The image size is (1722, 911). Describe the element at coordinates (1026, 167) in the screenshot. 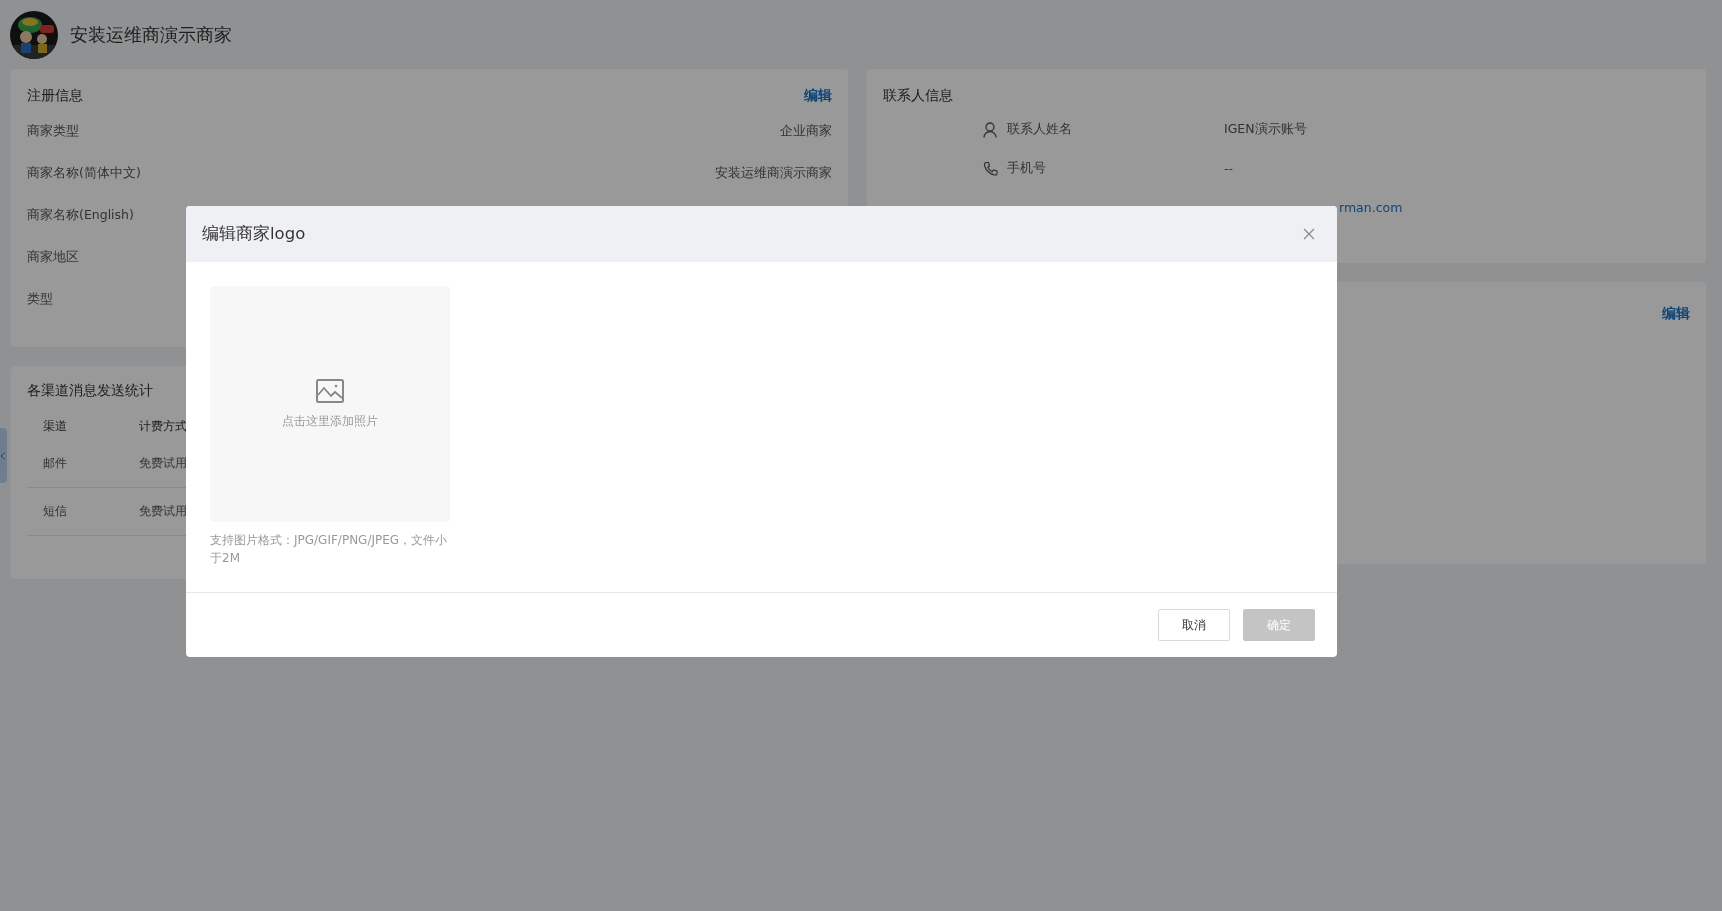

I see `field-label: 手机号` at that location.